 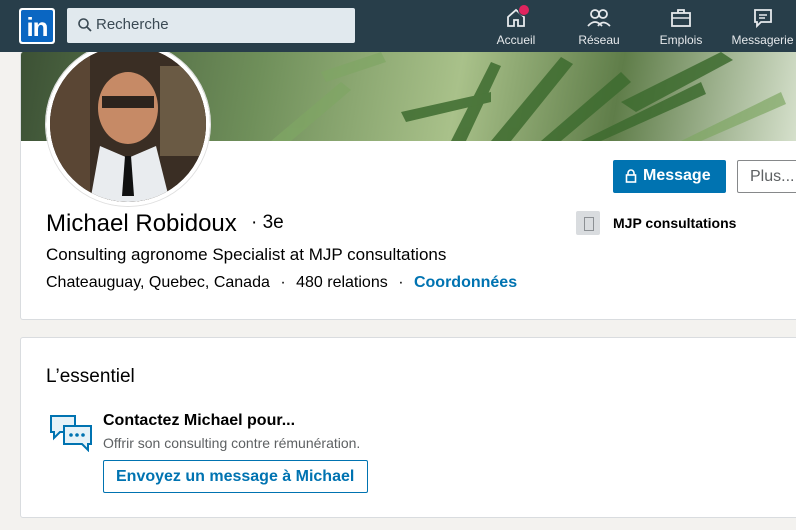 What do you see at coordinates (762, 19) in the screenshot?
I see `messaging-icon` at bounding box center [762, 19].